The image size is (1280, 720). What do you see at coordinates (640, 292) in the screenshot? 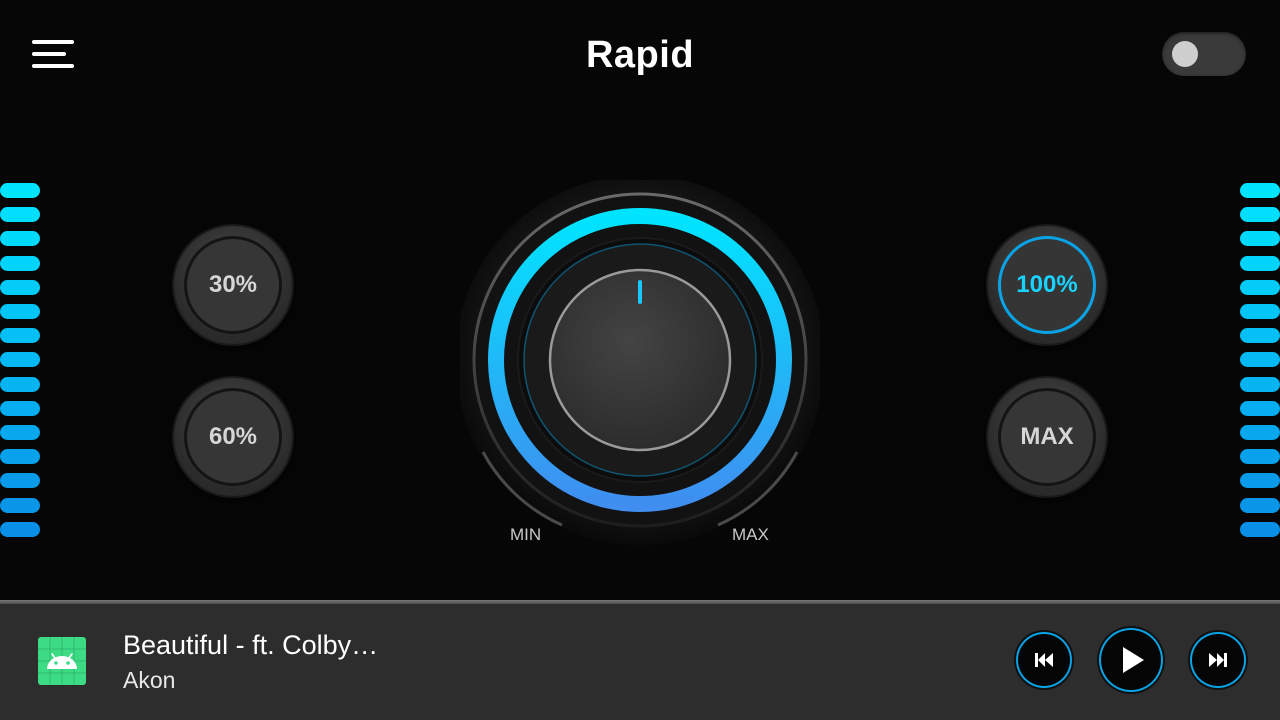
I see `knob-indicator` at bounding box center [640, 292].